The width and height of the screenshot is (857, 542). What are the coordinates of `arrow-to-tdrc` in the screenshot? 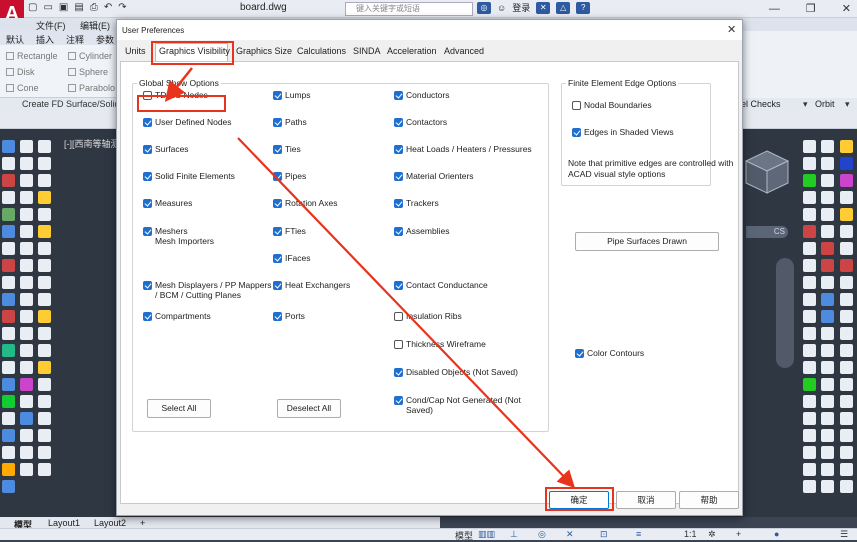 It's located at (178, 84).